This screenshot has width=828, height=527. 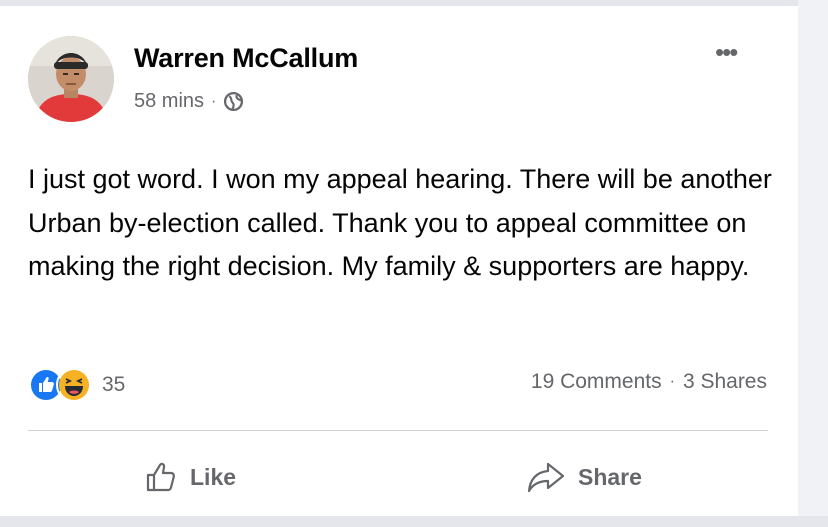 What do you see at coordinates (596, 382) in the screenshot?
I see `comments-count: 19 Comments` at bounding box center [596, 382].